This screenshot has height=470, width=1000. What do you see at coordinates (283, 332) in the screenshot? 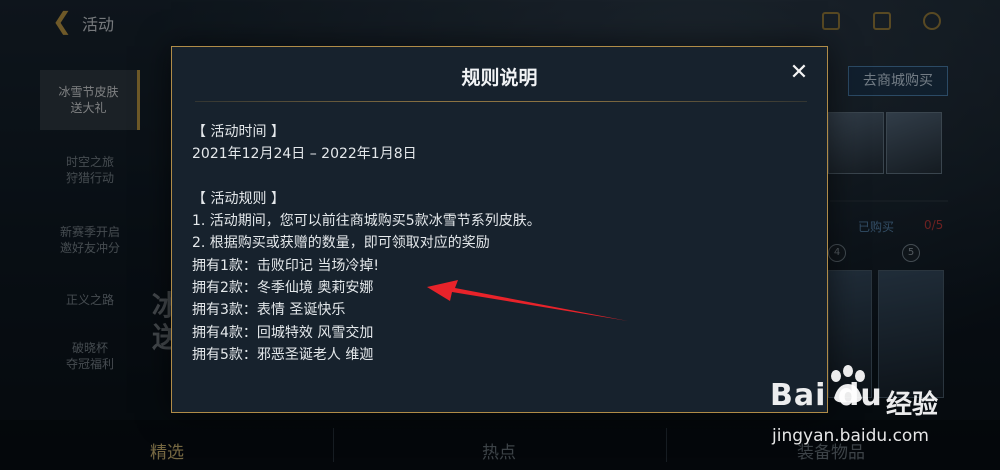
I see `reward-tier: 拥有4款：回城特效 风雪交加` at bounding box center [283, 332].